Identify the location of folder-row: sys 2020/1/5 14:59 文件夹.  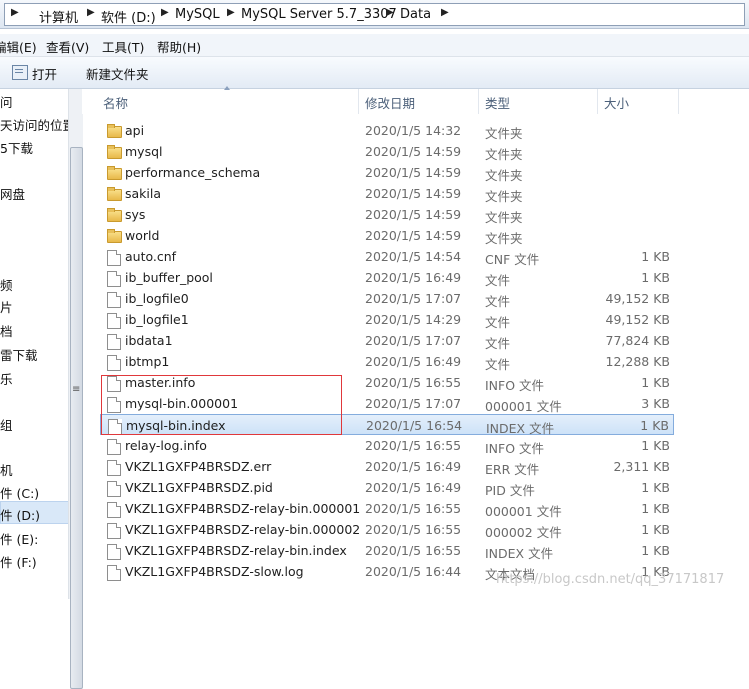
(387, 214).